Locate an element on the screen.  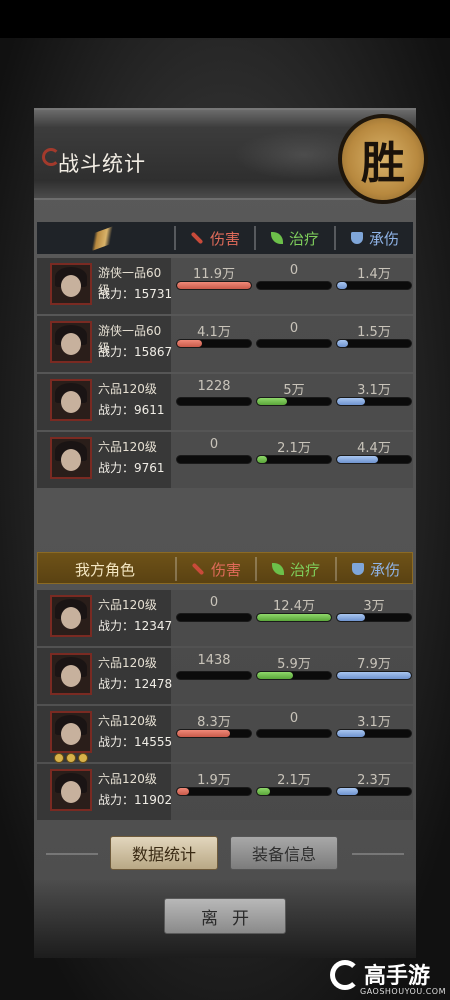
power-value: 14555 is located at coordinates (153, 742).